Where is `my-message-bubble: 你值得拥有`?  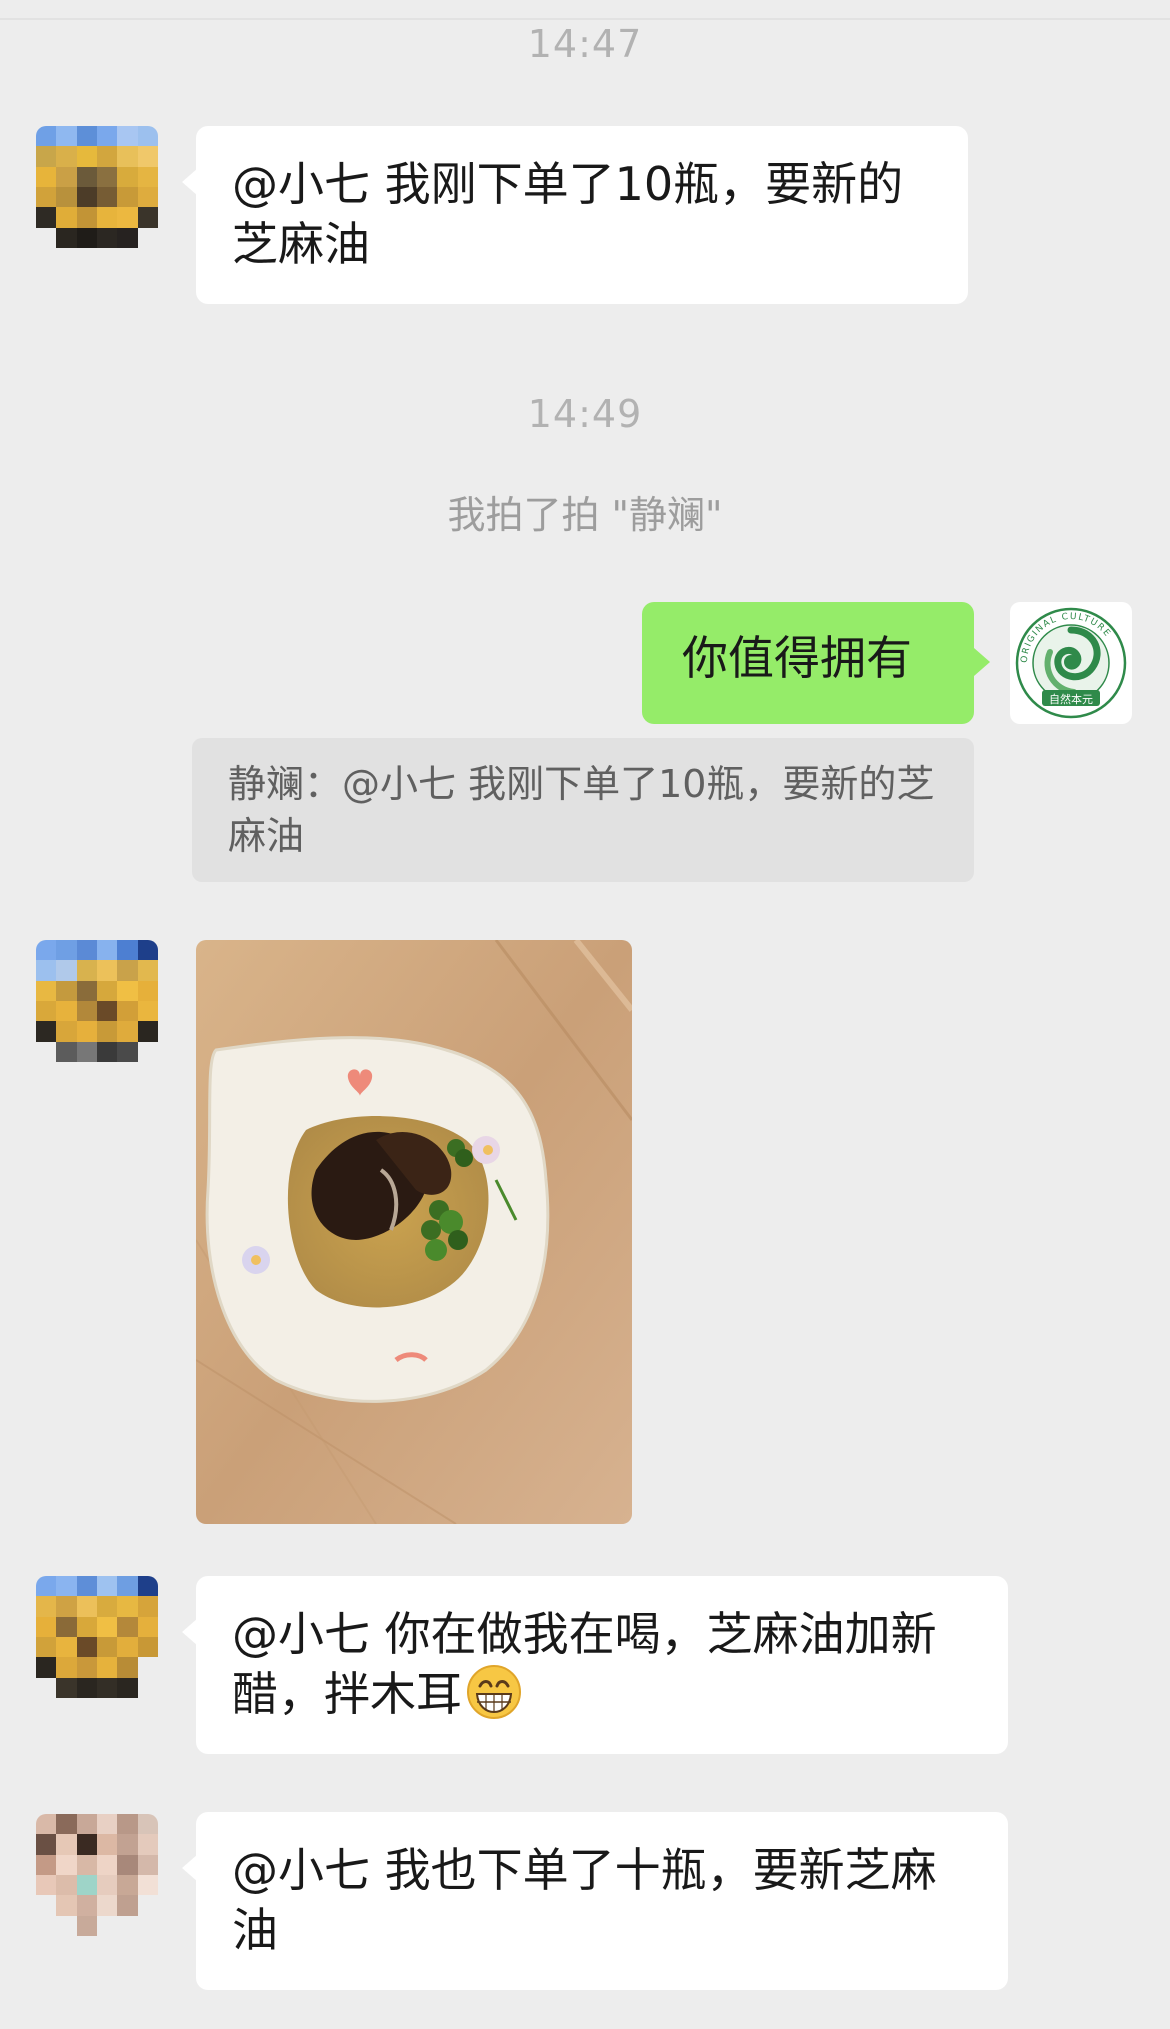 my-message-bubble: 你值得拥有 is located at coordinates (816, 663).